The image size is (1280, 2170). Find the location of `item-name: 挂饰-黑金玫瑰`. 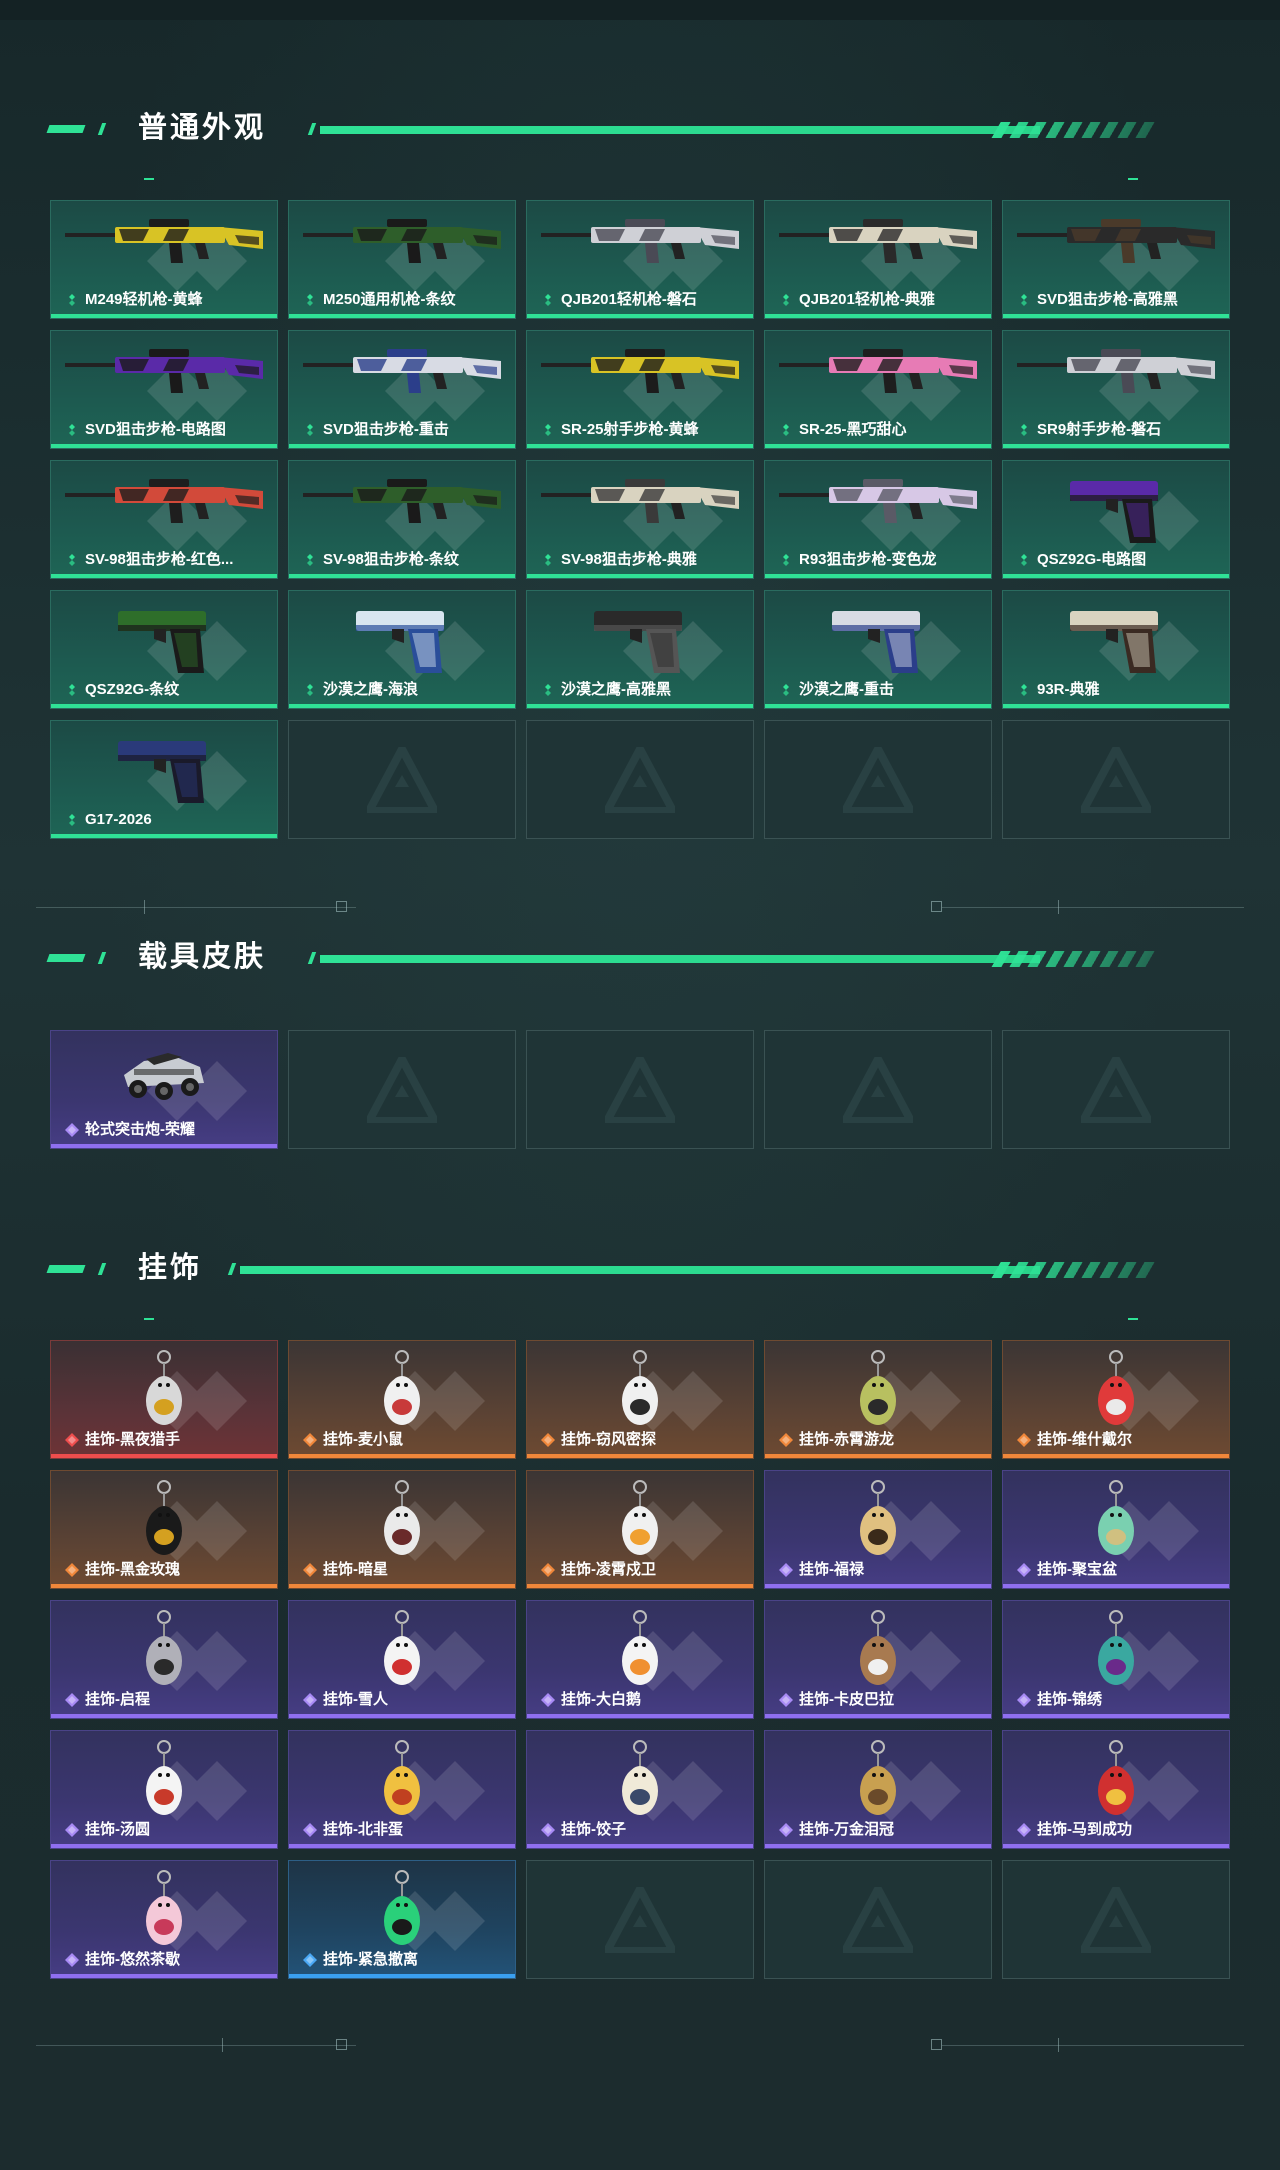

item-name: 挂饰-黑金玫瑰 is located at coordinates (132, 1569).